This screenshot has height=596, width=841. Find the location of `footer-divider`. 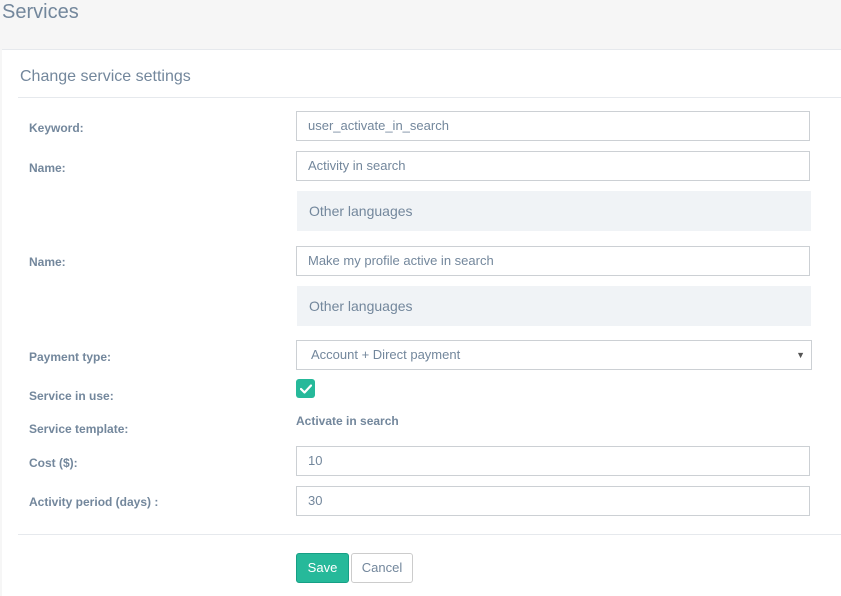

footer-divider is located at coordinates (429, 534).